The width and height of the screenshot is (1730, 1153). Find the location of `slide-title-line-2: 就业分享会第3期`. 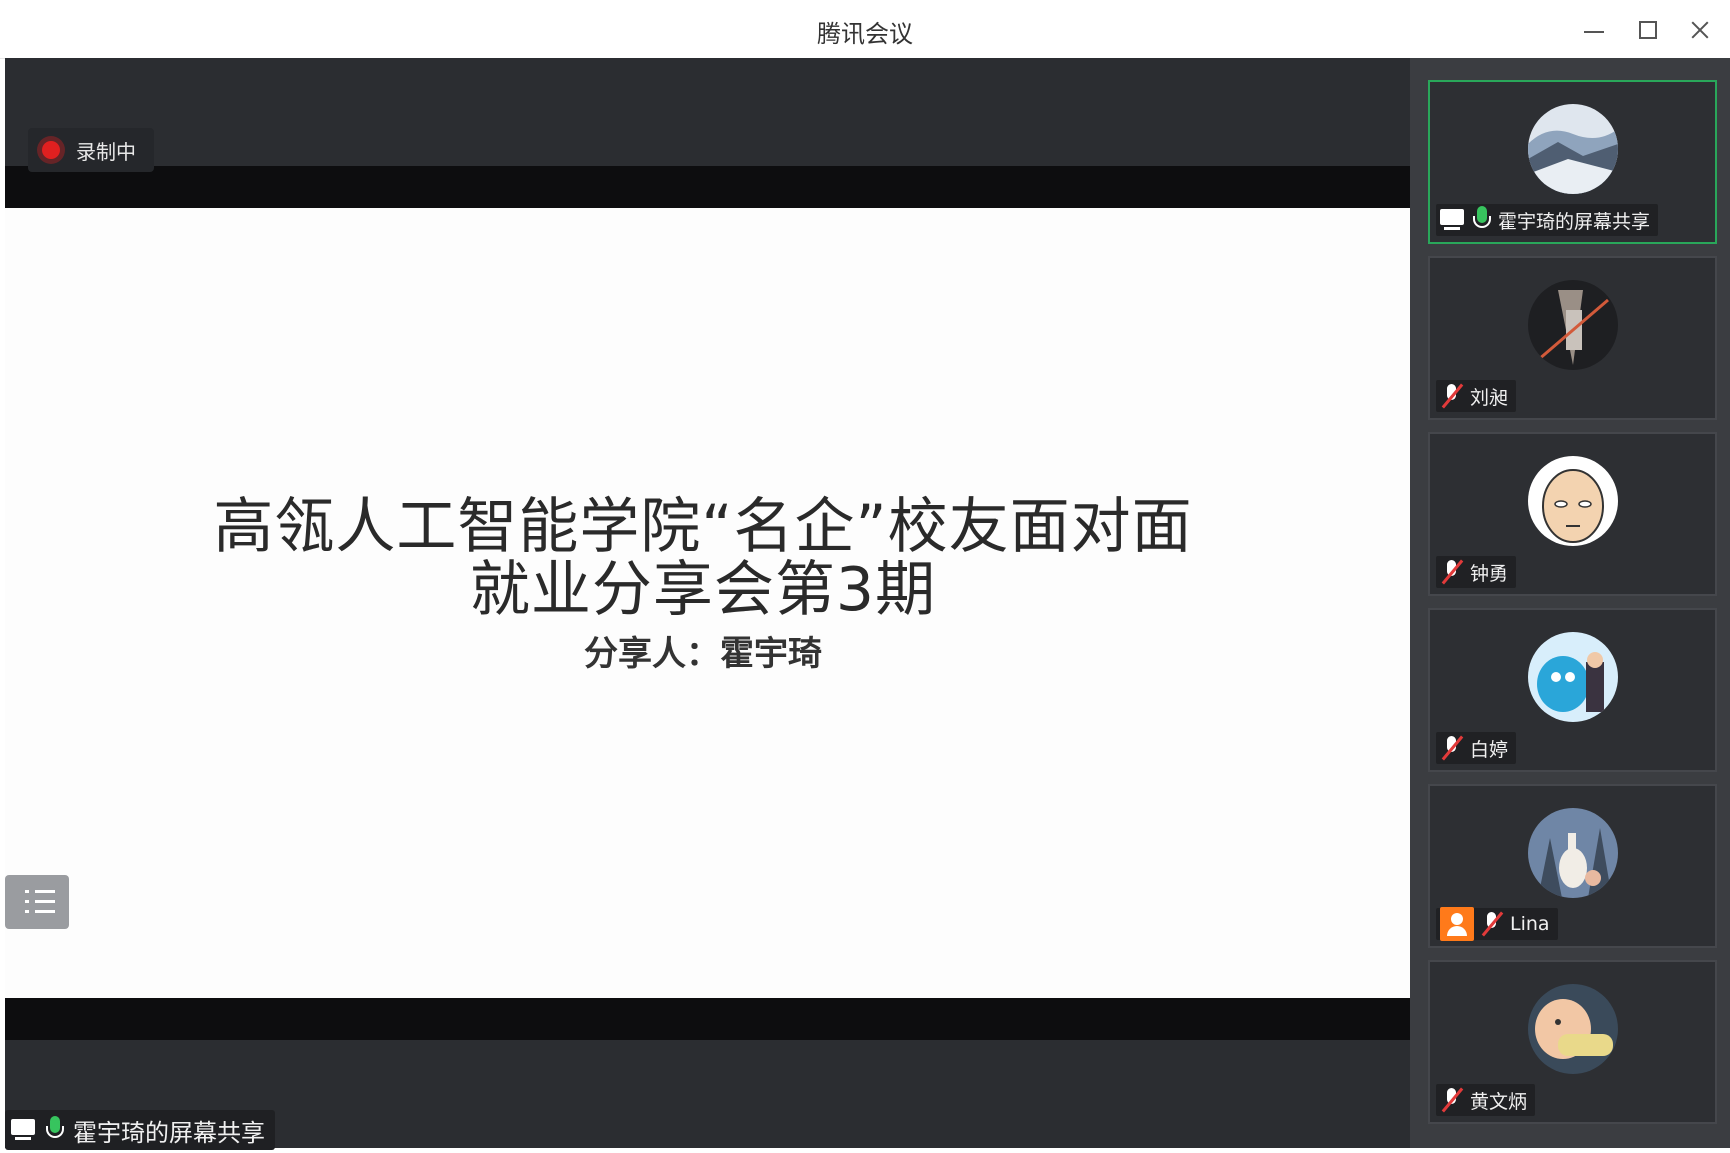

slide-title-line-2: 就业分享会第3期 is located at coordinates (703, 590).